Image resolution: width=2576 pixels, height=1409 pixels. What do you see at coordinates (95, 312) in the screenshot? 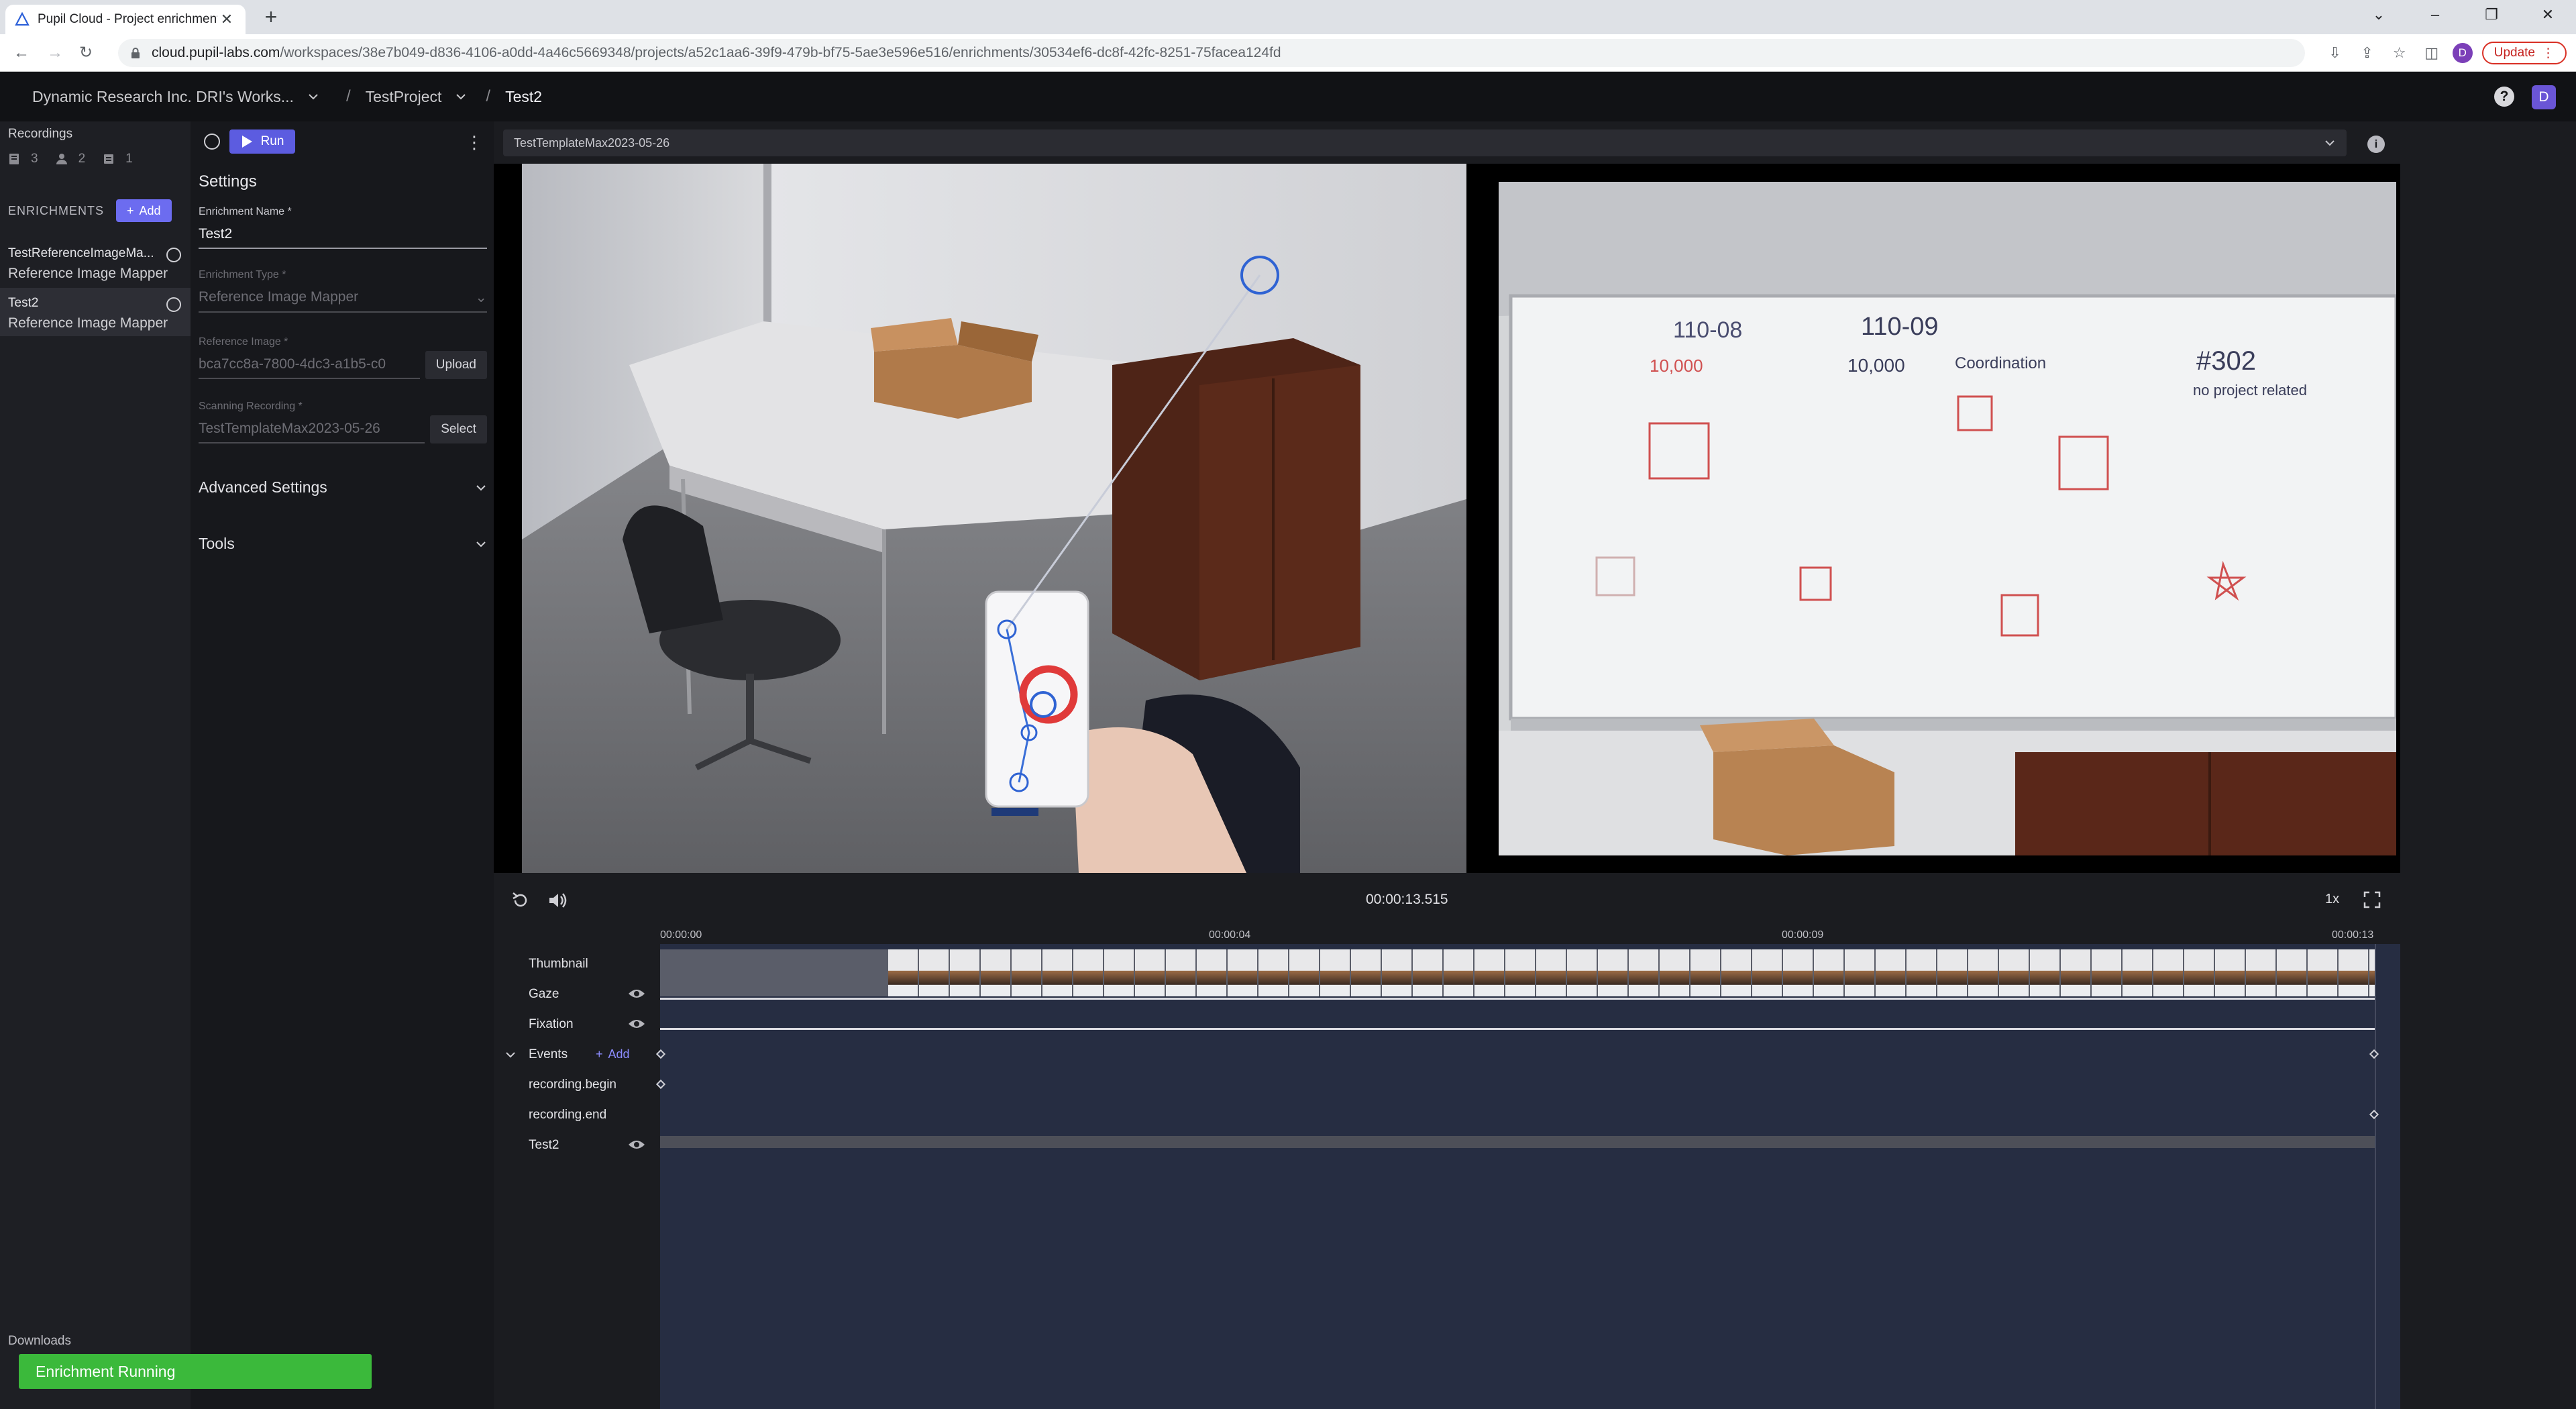
I see `enrichment-item-selected: Test2 Reference Image Mapper` at bounding box center [95, 312].